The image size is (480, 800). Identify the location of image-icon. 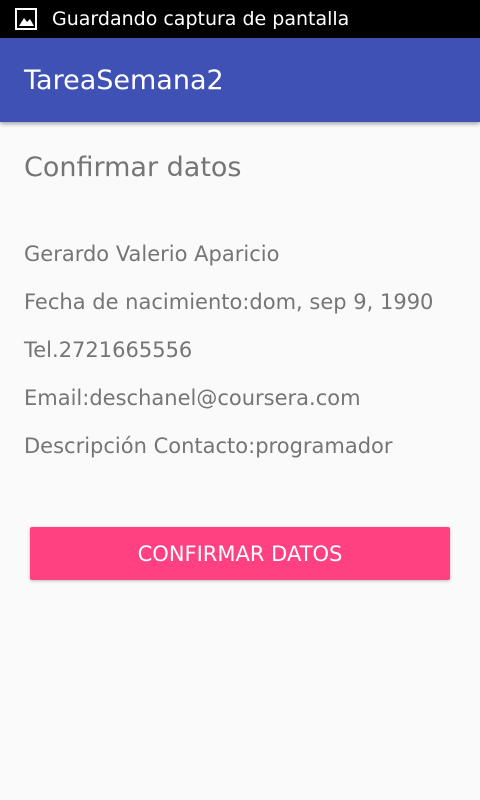
(26, 19).